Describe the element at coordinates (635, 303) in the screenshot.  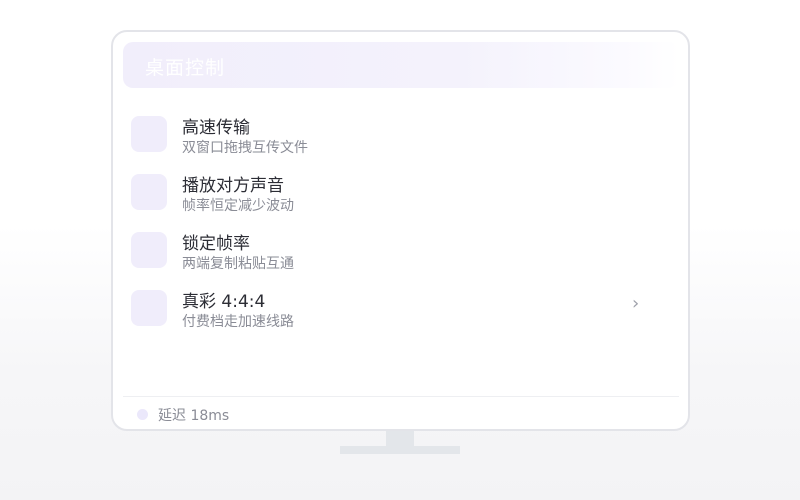
I see `chevron-right-icon: ›` at that location.